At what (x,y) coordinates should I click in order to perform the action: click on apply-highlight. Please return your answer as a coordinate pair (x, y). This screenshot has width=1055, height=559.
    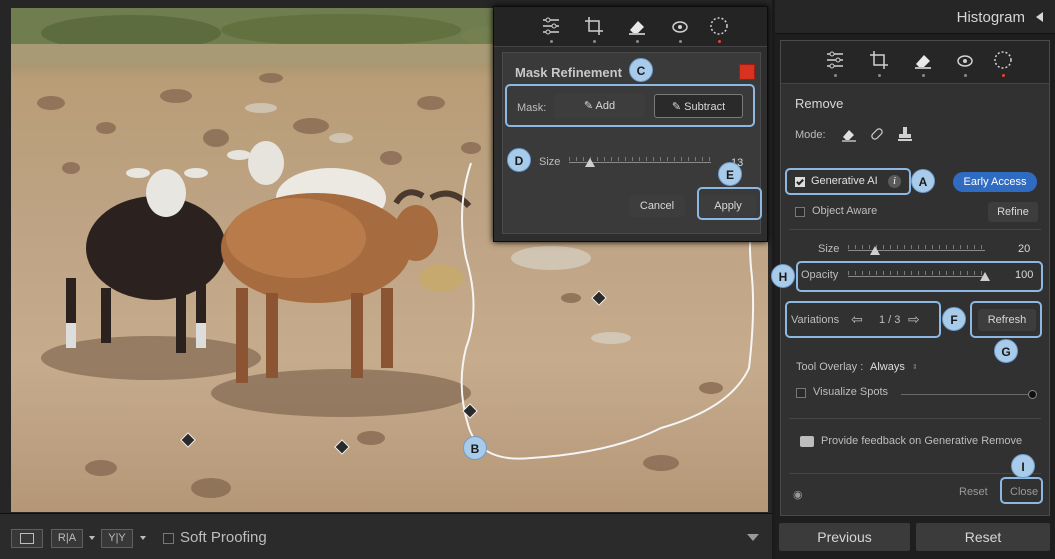
    Looking at the image, I should click on (729, 203).